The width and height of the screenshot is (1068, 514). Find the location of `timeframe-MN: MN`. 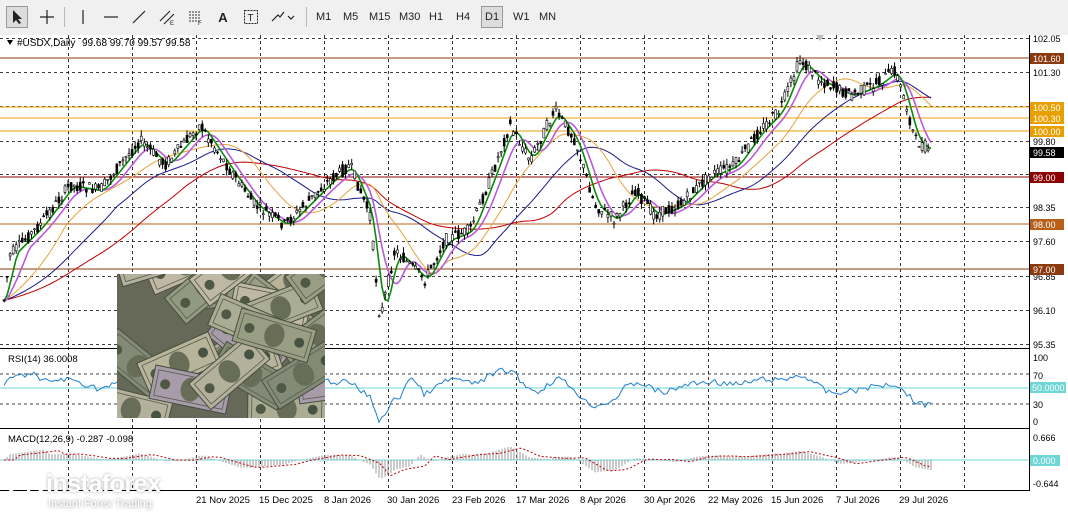

timeframe-MN: MN is located at coordinates (547, 17).